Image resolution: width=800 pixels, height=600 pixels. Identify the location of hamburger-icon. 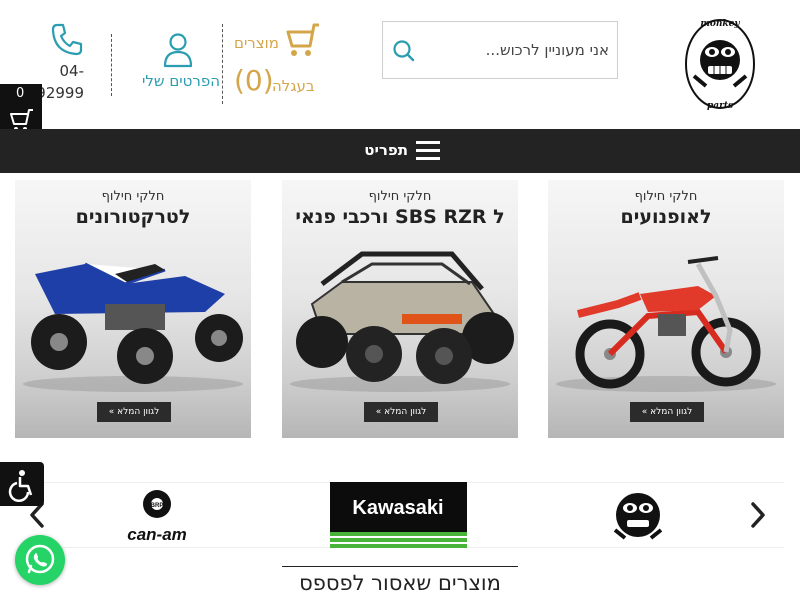
(428, 151).